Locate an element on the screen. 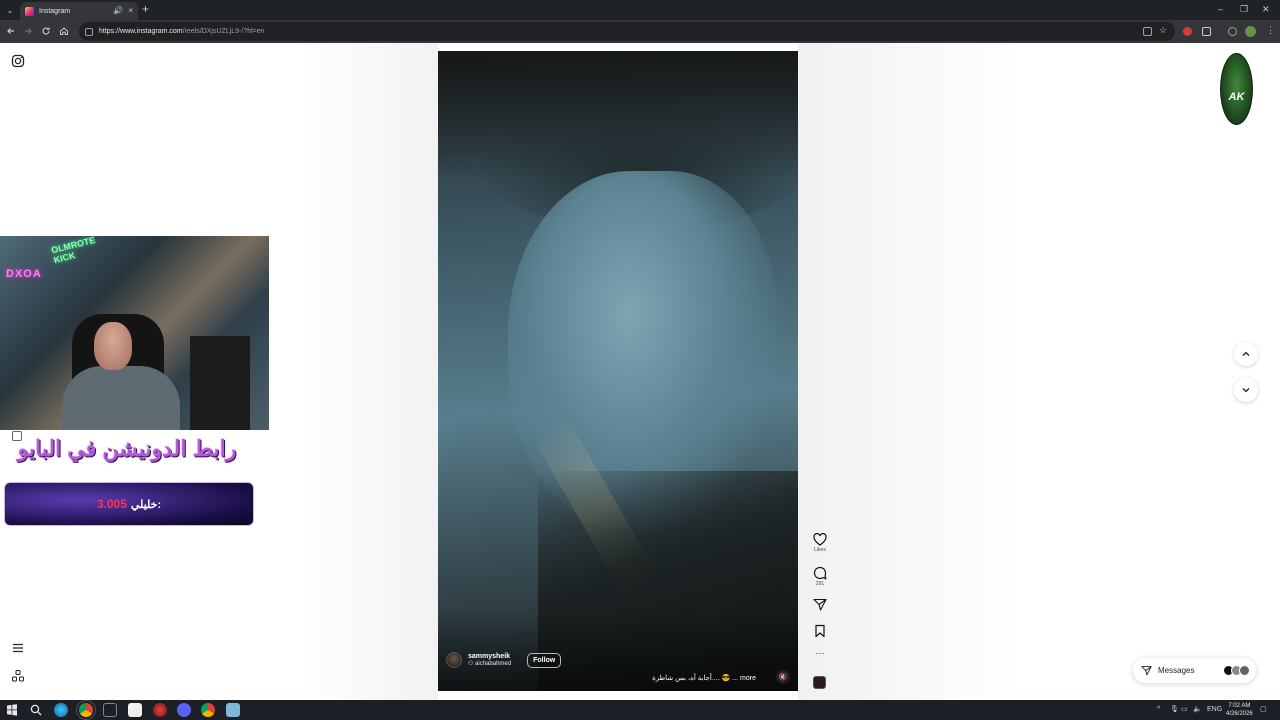  comment-count: 291 is located at coordinates (820, 584).